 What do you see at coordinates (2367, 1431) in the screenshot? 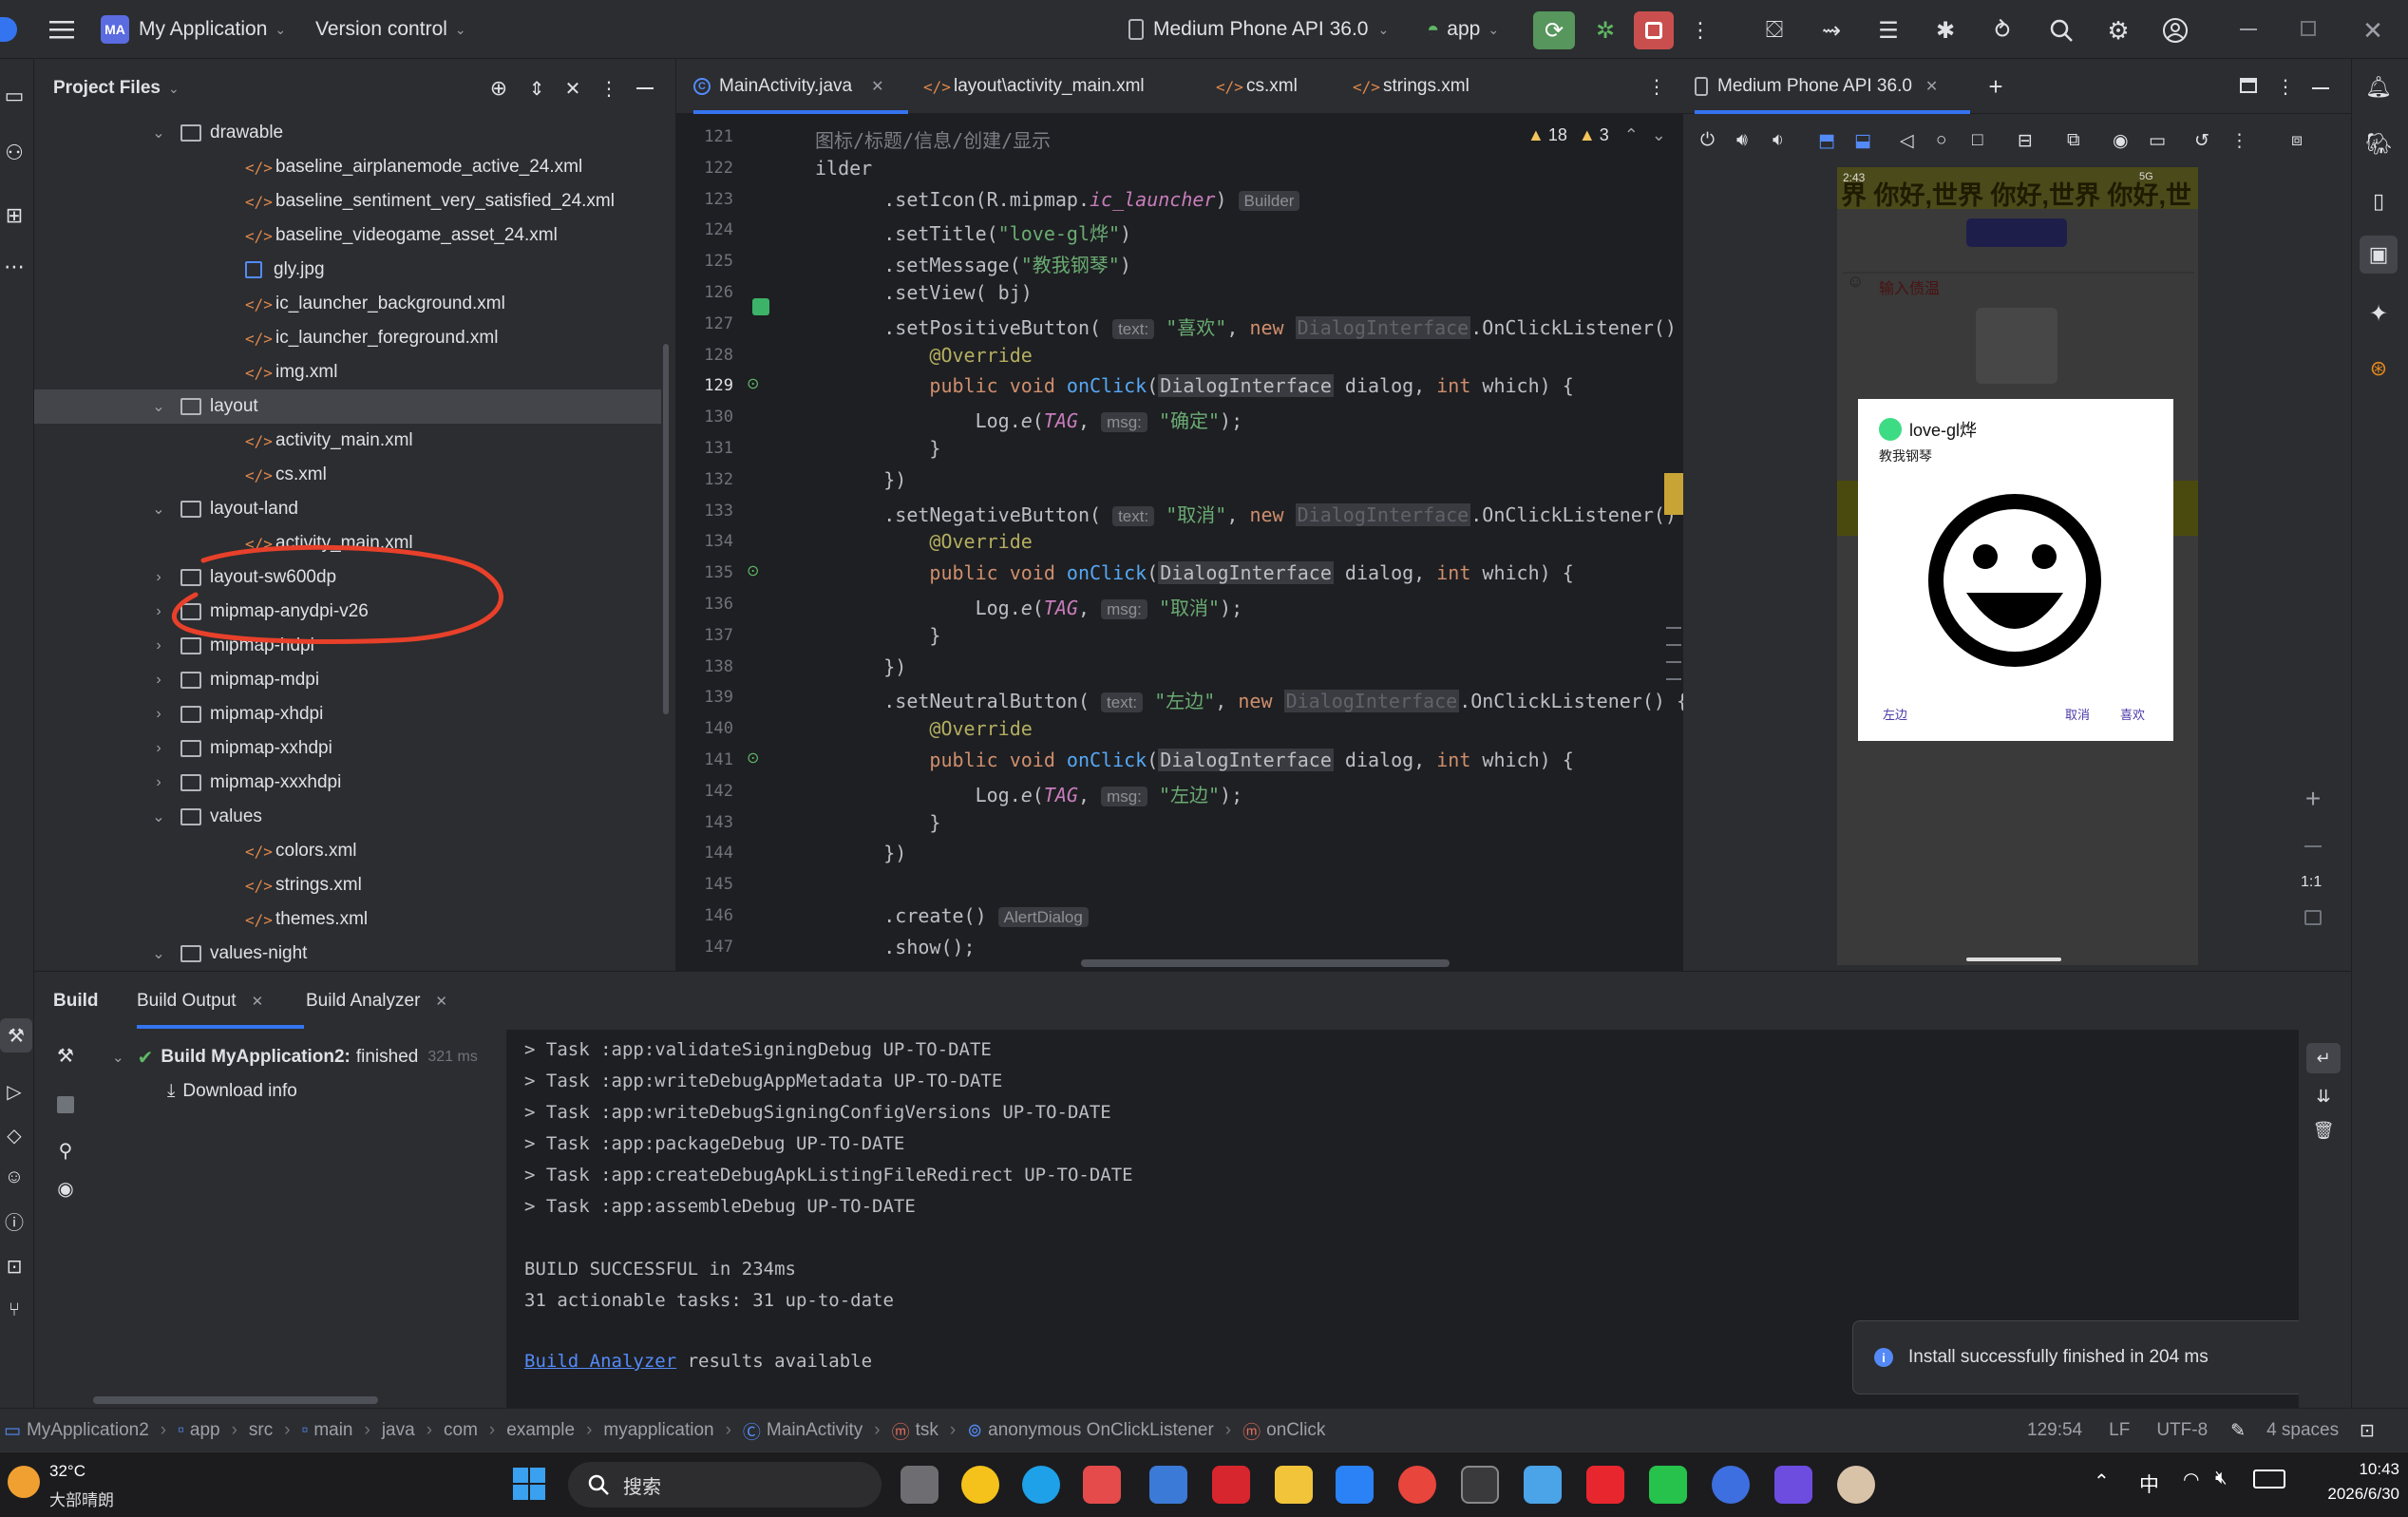
I see `lock-icon: ⊡` at bounding box center [2367, 1431].